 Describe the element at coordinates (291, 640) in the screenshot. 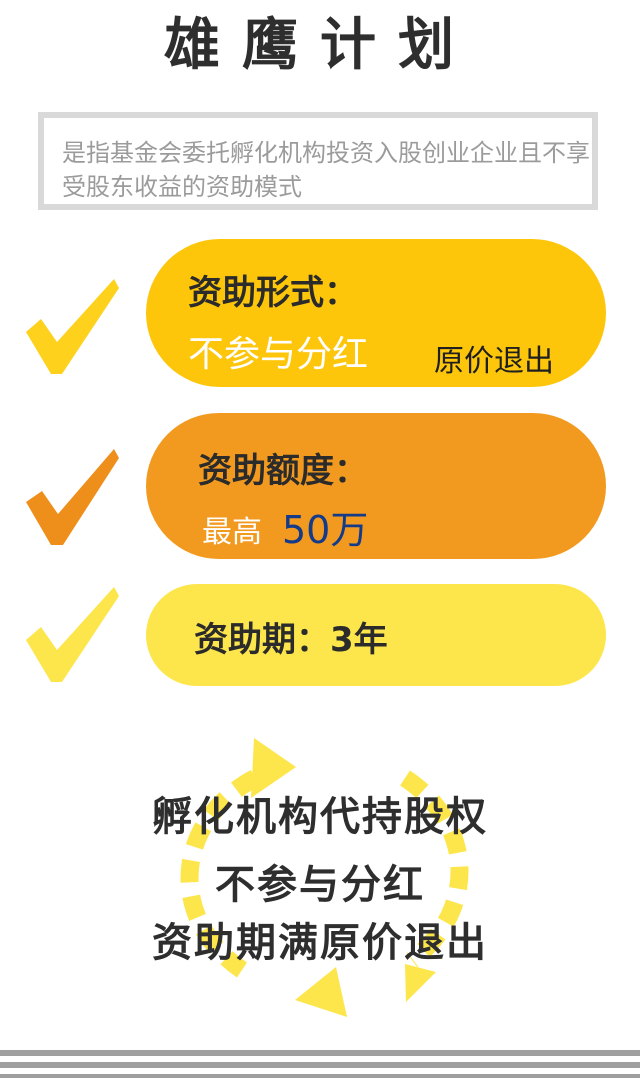

I see `funding-period-label: 资助期：3年` at that location.